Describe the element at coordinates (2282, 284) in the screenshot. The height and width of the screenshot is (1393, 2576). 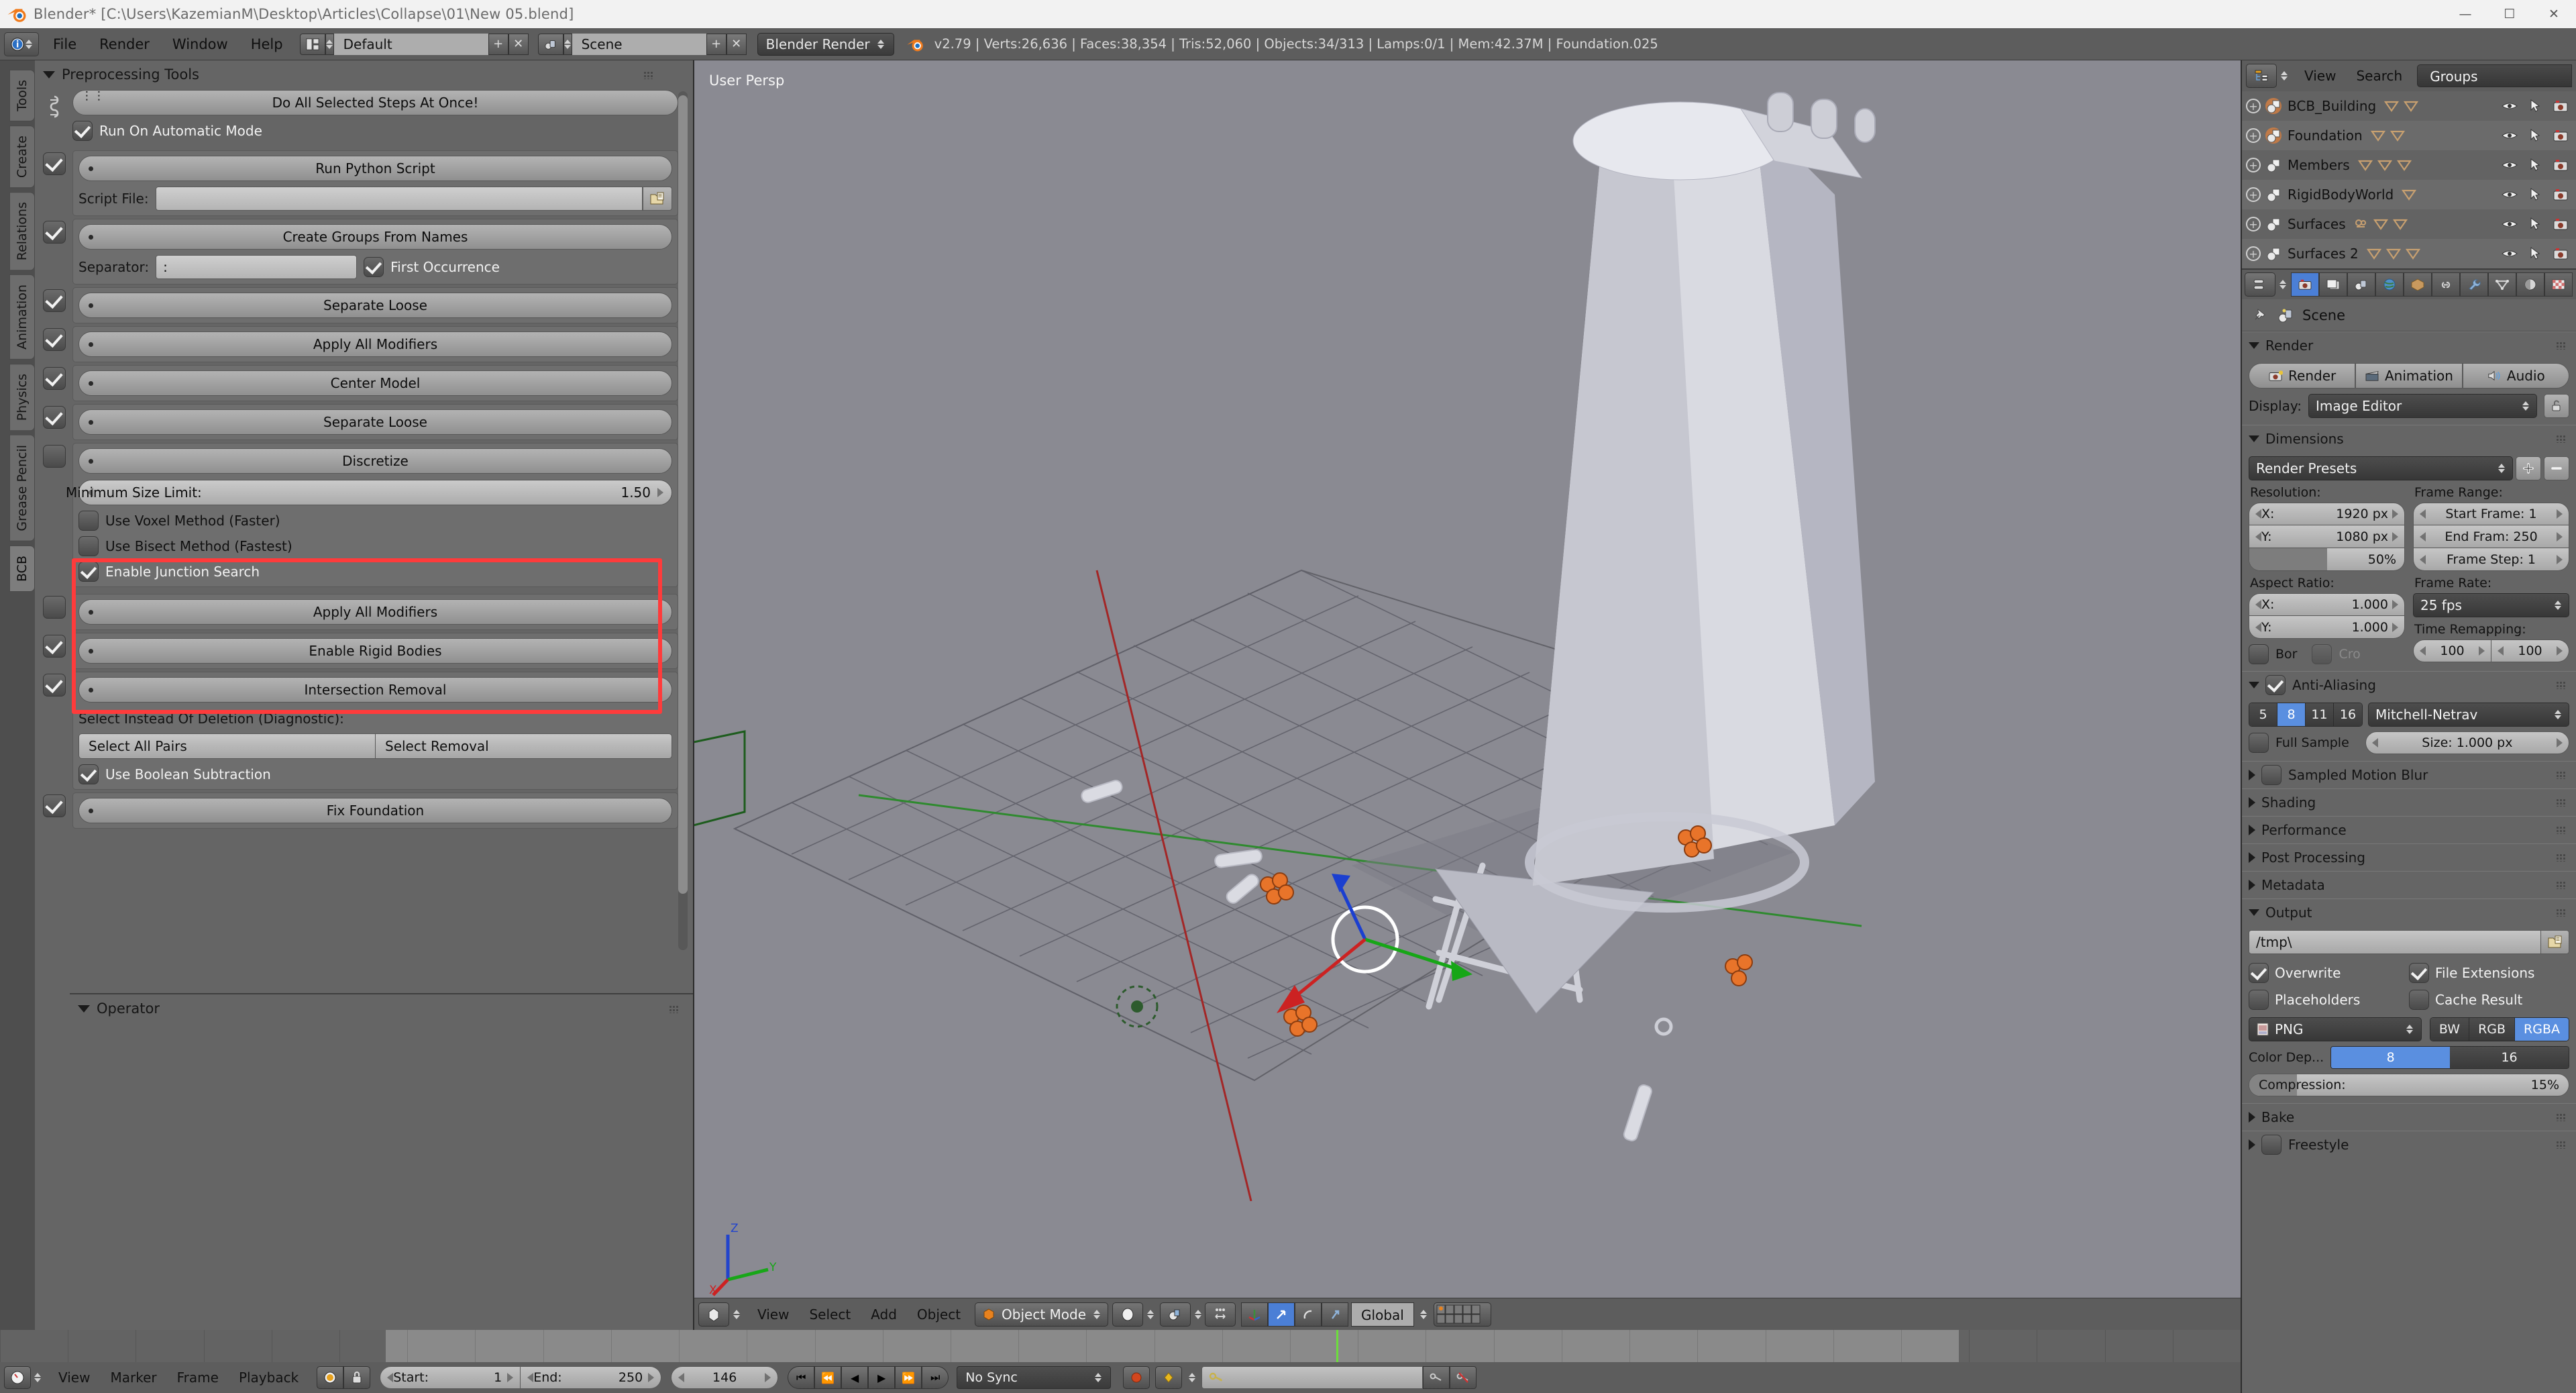
I see `properties-spinner-icon` at that location.